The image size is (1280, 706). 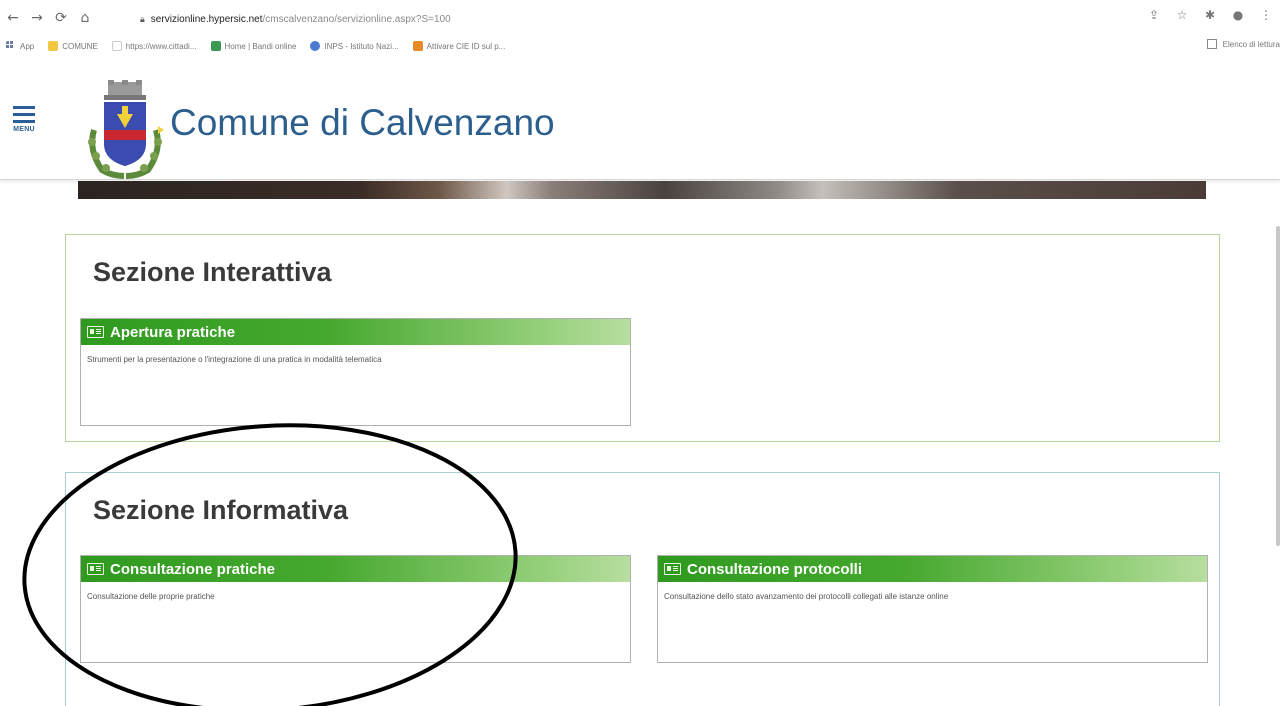 I want to click on url-path: /cmscalvenzano/servizionline.aspx?S=100, so click(x=356, y=19).